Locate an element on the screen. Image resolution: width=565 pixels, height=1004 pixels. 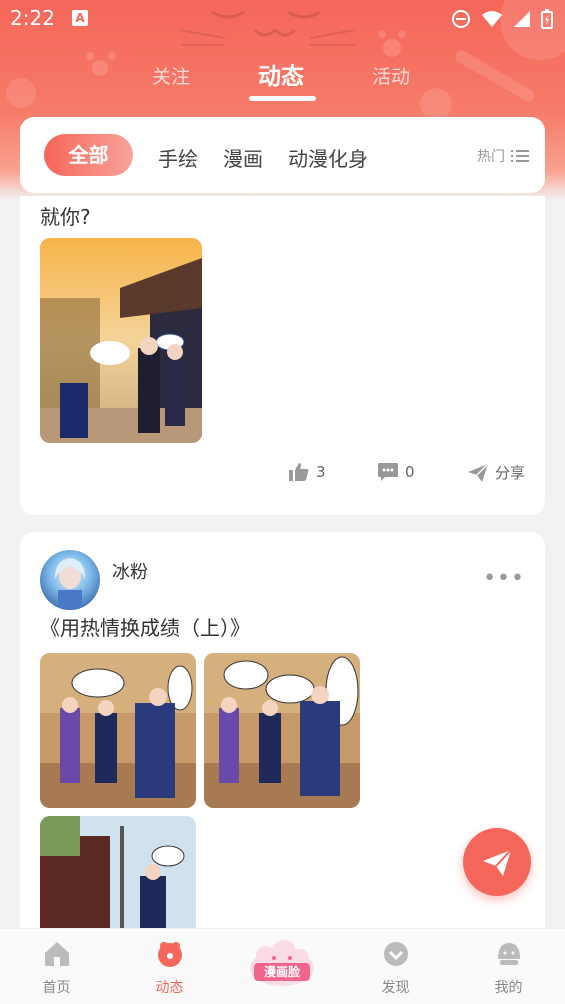
status-time: 2:22 is located at coordinates (32, 18).